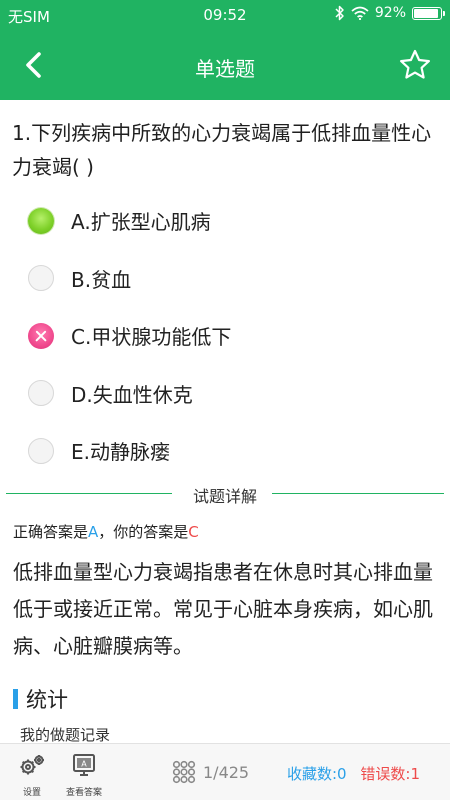  I want to click on counts: 收藏数:0 错误数:1, so click(353, 773).